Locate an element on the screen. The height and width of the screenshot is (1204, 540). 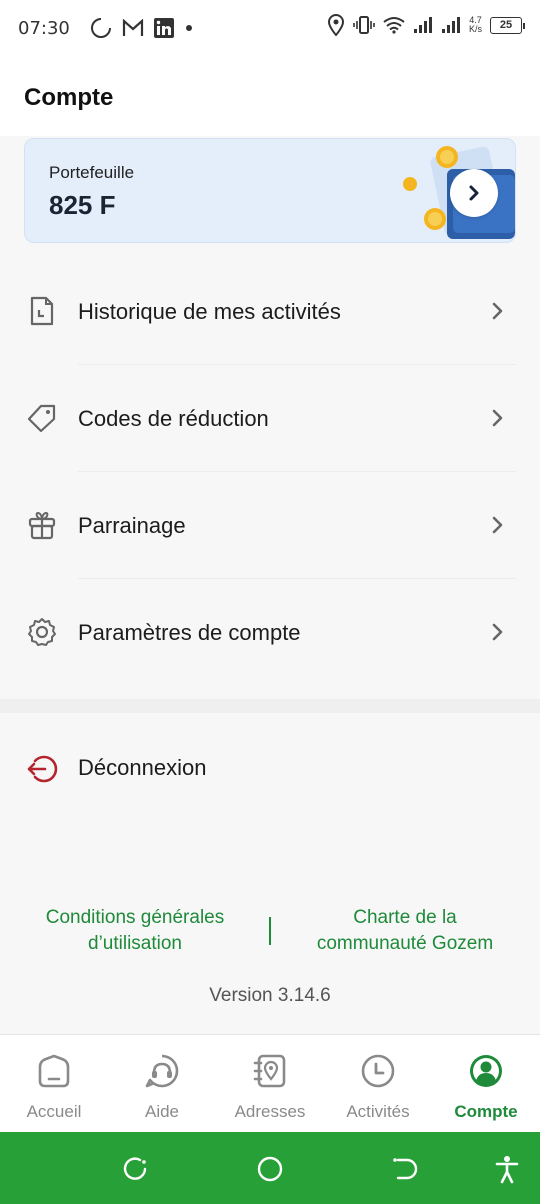
accessibility-icon is located at coordinates (507, 1169).